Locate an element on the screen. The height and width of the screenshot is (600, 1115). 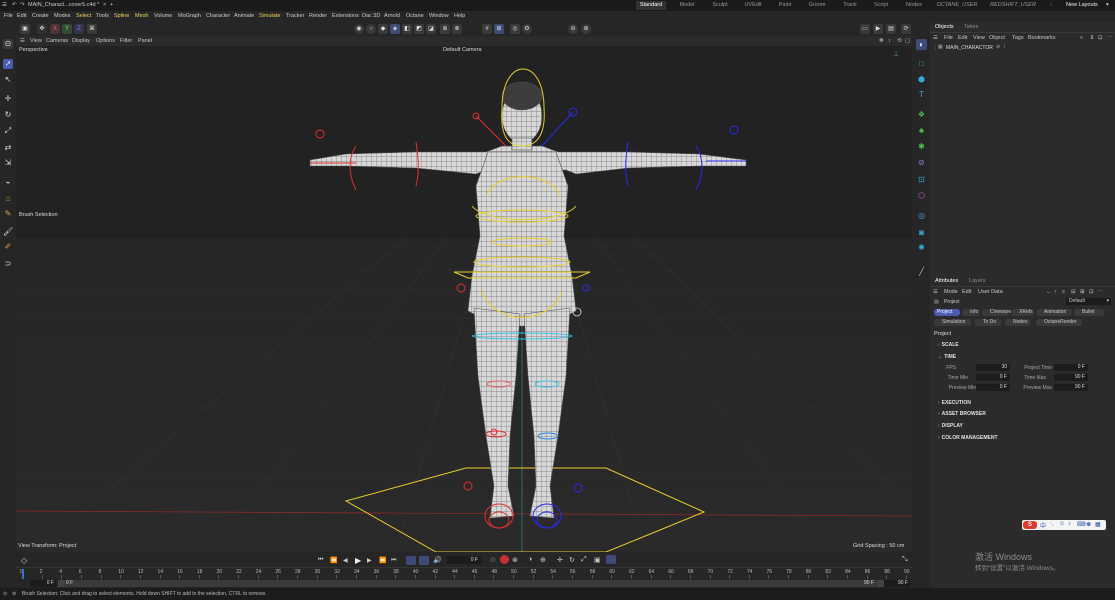
viewport-move-icon: ✥ is located at coordinates (881, 41).